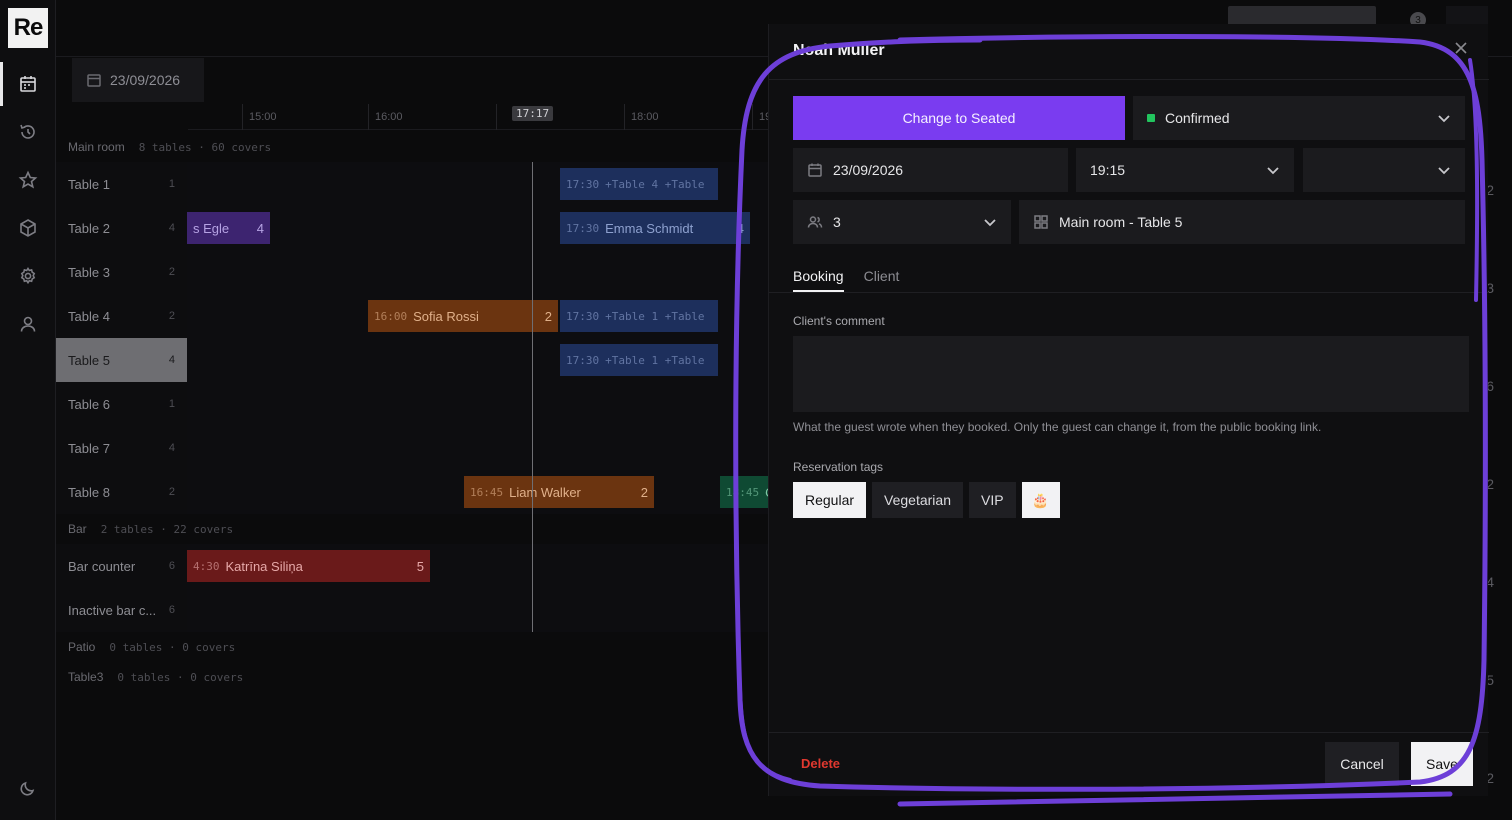 The height and width of the screenshot is (820, 1512). Describe the element at coordinates (28, 788) in the screenshot. I see `moon-icon` at that location.